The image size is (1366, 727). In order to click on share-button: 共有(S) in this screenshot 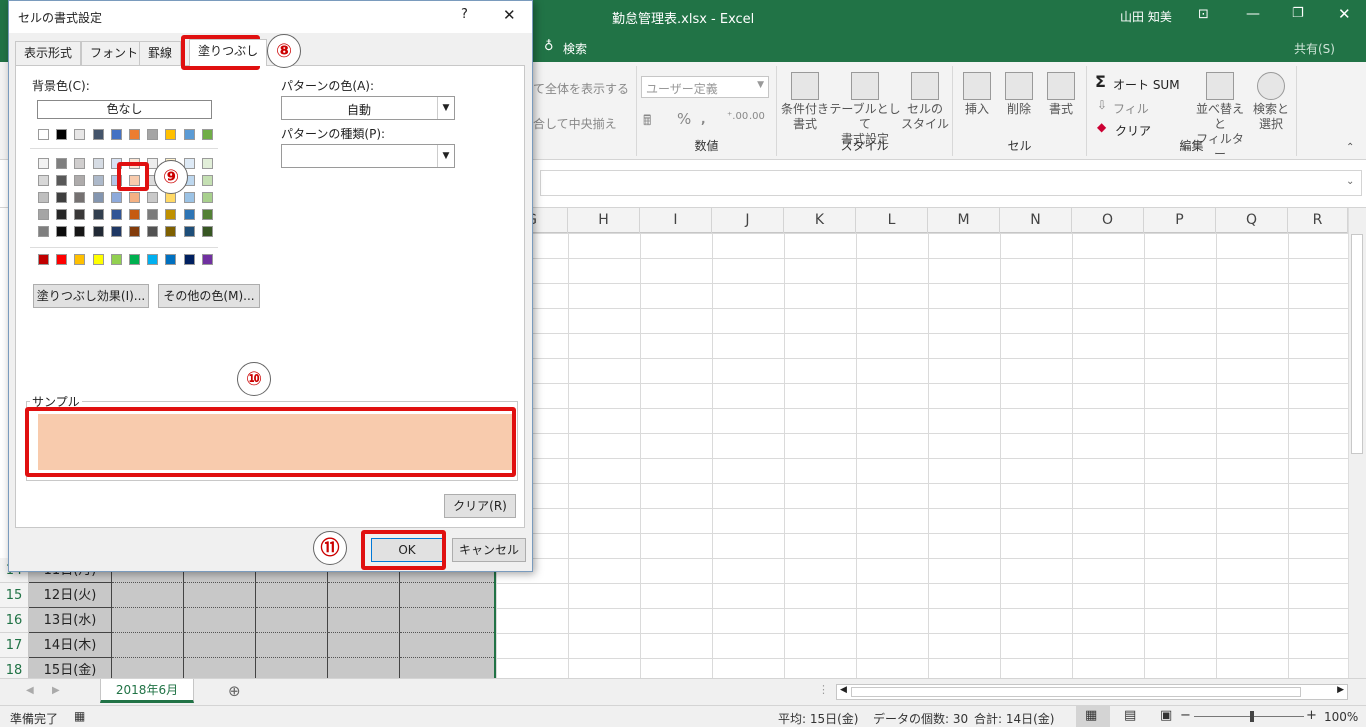, I will do `click(1314, 48)`.